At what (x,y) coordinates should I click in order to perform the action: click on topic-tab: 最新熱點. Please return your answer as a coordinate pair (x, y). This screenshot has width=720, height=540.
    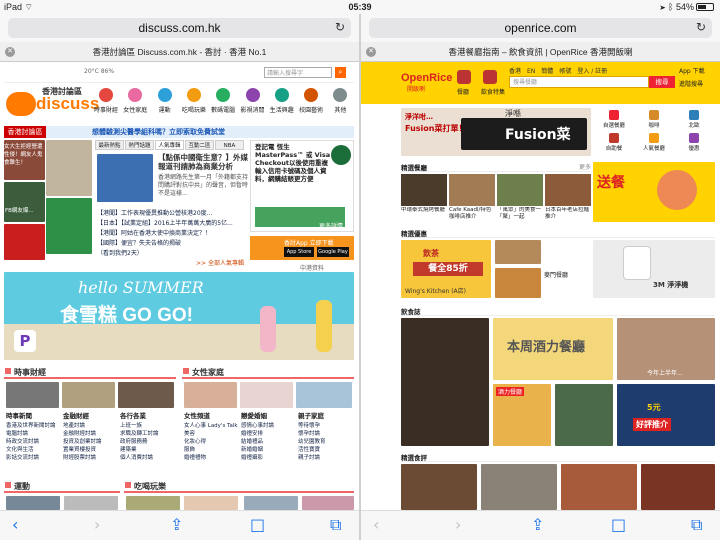
    Looking at the image, I should click on (109, 145).